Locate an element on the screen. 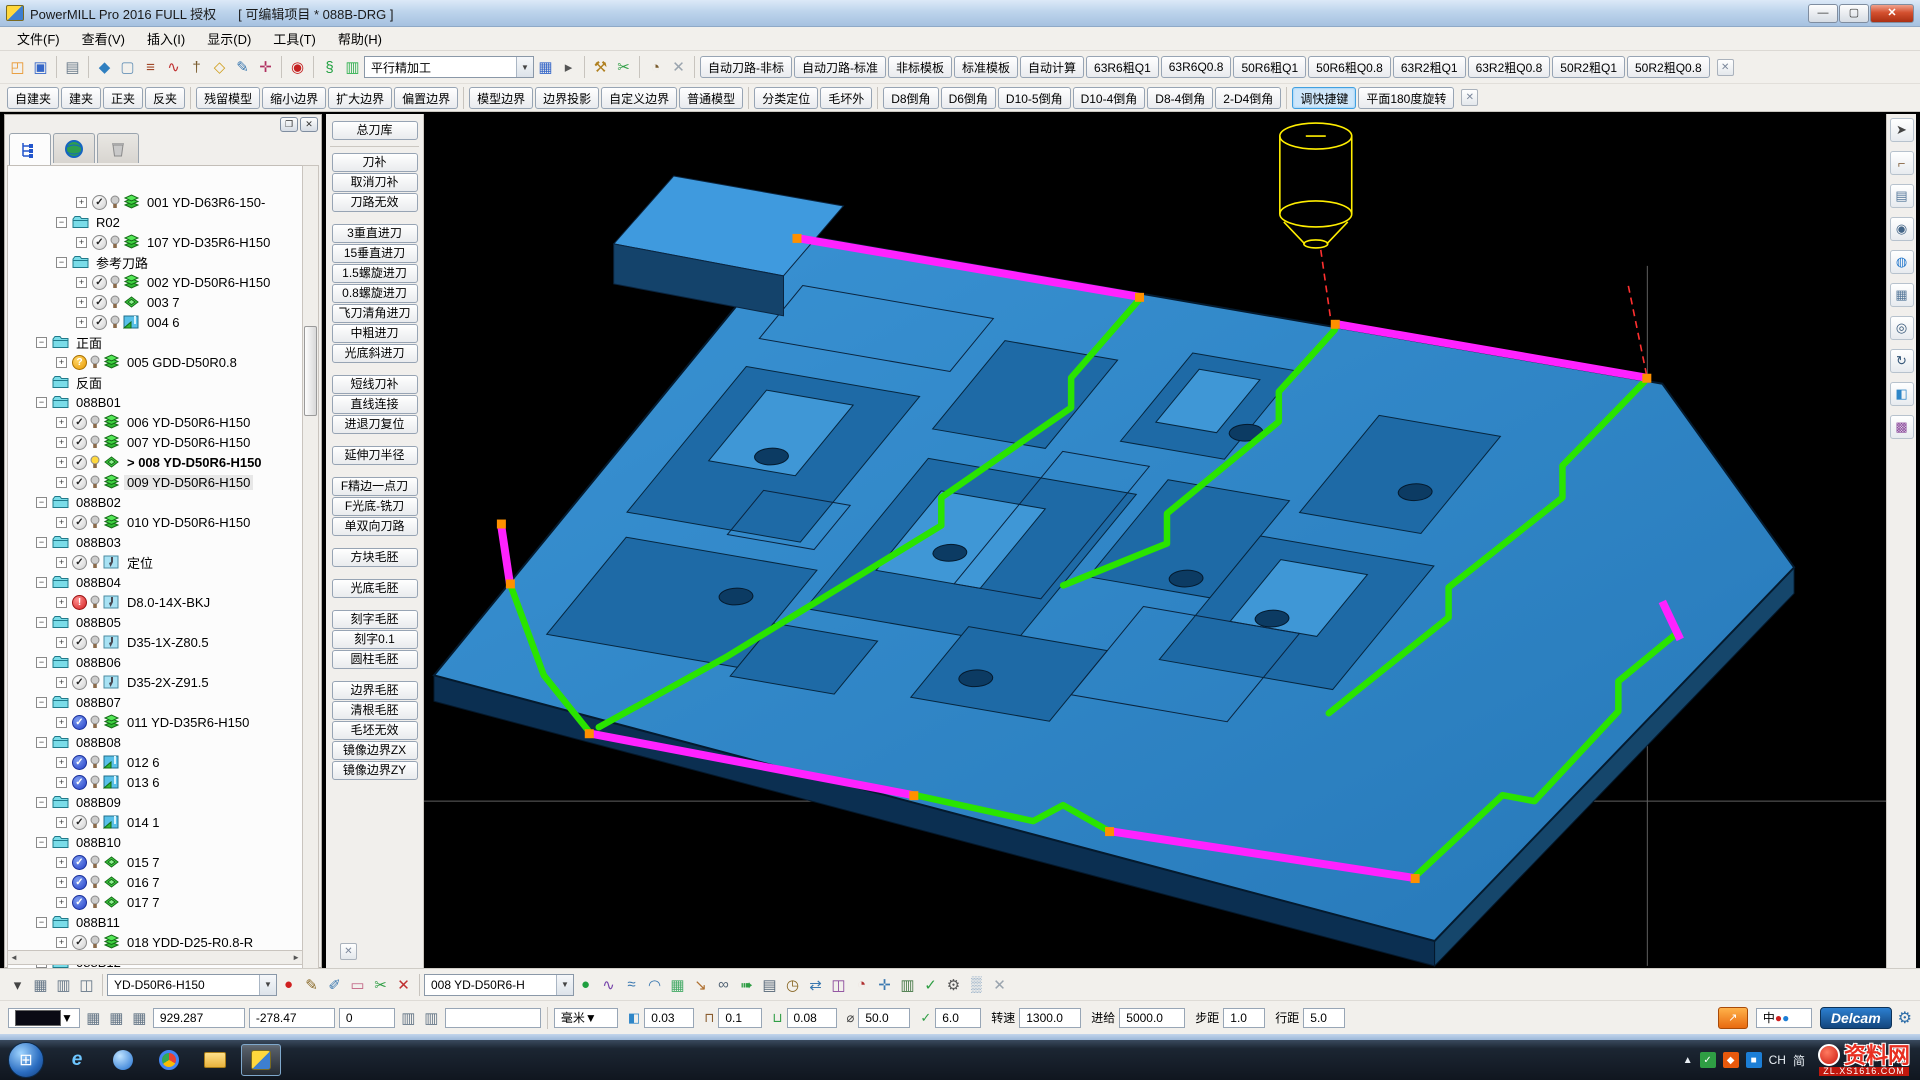 The image size is (1920, 1080). macro-button-边界投影: 边界投影 is located at coordinates (567, 97).